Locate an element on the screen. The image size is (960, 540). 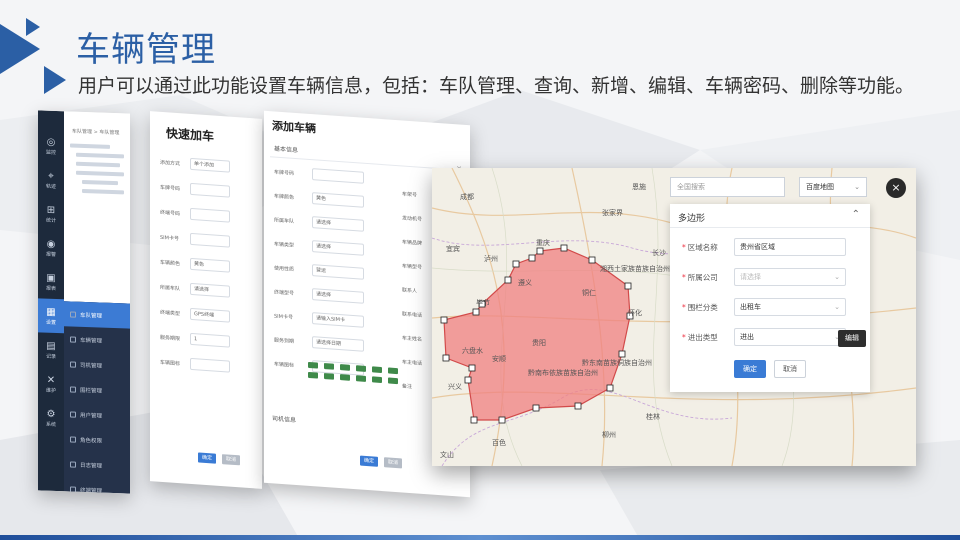
polygon-panel-header: 多边形 ⌃ is located at coordinates (770, 216).